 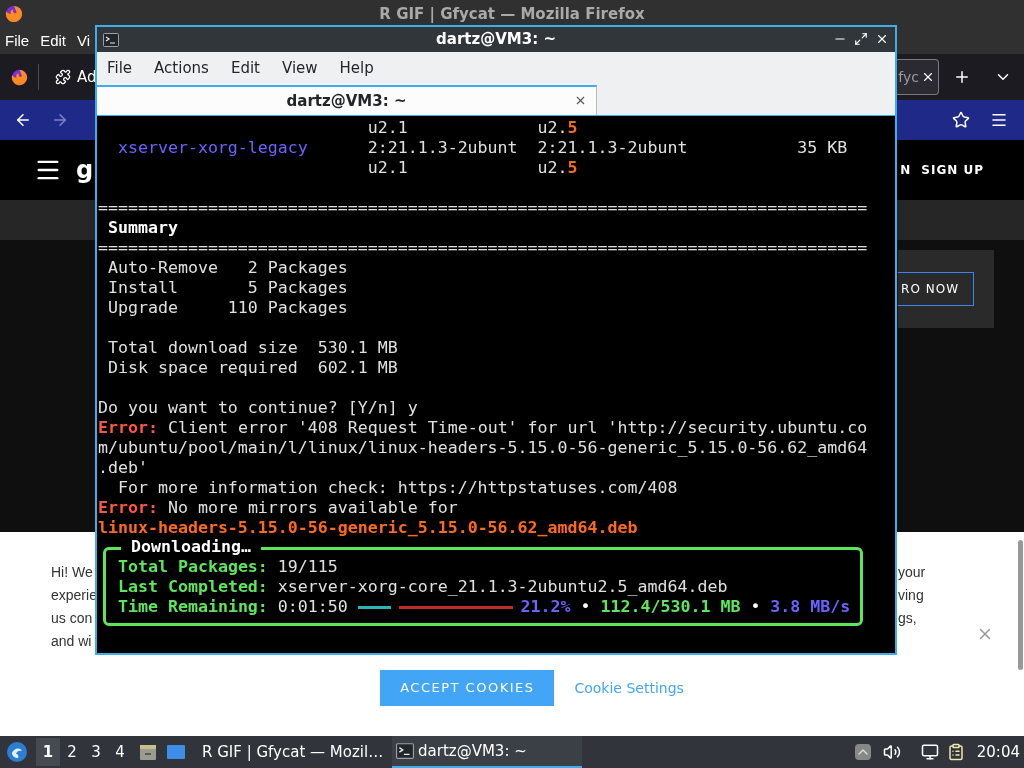 What do you see at coordinates (96, 752) in the screenshot?
I see `workspace-button: 3` at bounding box center [96, 752].